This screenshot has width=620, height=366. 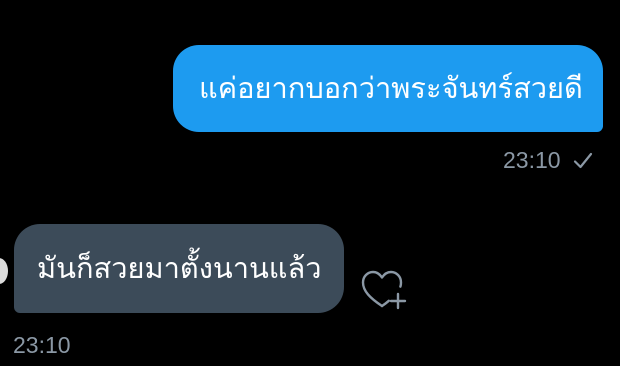 I want to click on outgoing-message-meta: 23:10, so click(x=548, y=160).